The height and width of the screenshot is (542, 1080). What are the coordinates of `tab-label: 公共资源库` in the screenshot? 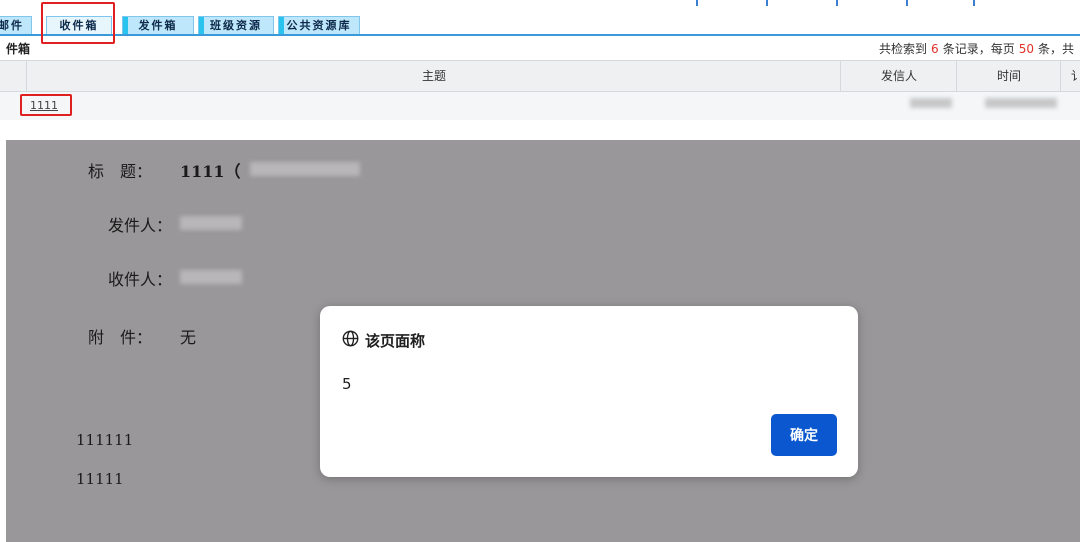 It's located at (319, 25).